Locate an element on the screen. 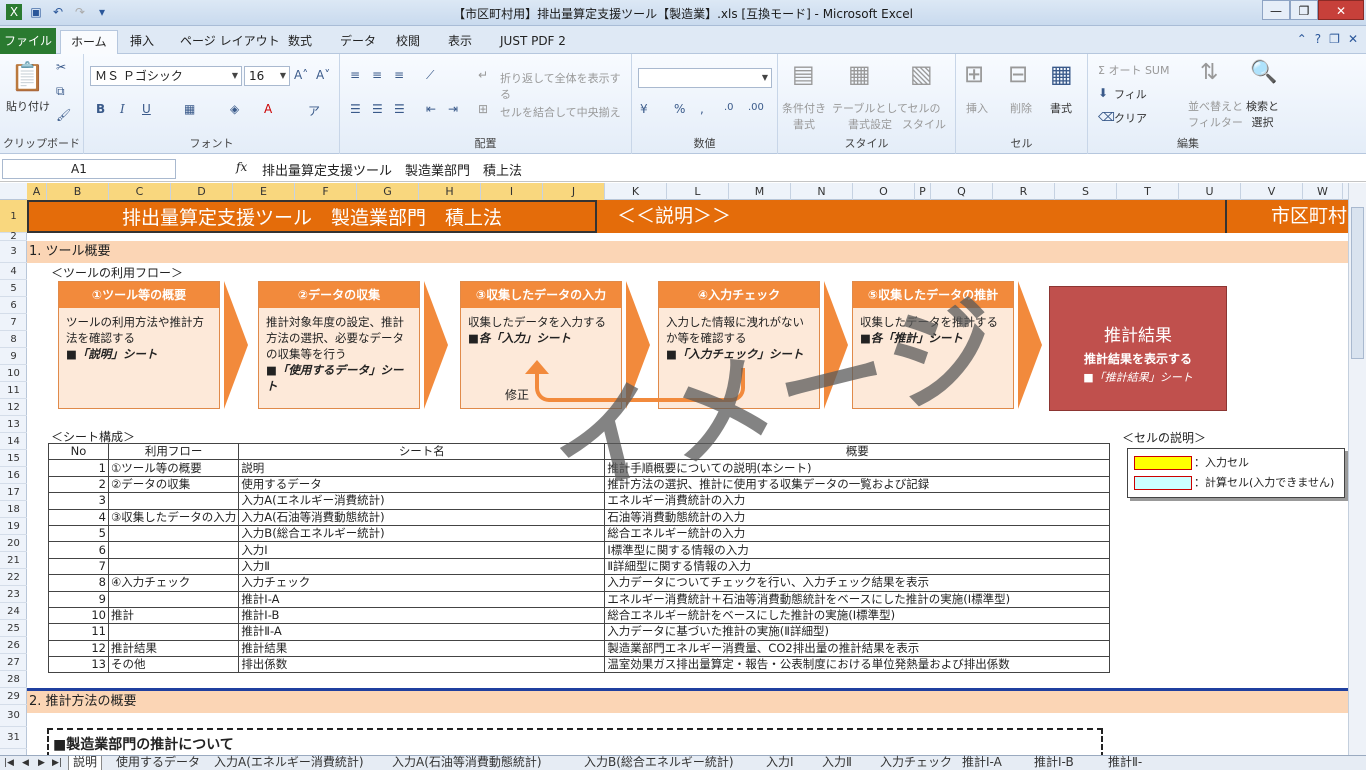 The width and height of the screenshot is (1366, 770). fill-icon: ⬇ is located at coordinates (1103, 93).